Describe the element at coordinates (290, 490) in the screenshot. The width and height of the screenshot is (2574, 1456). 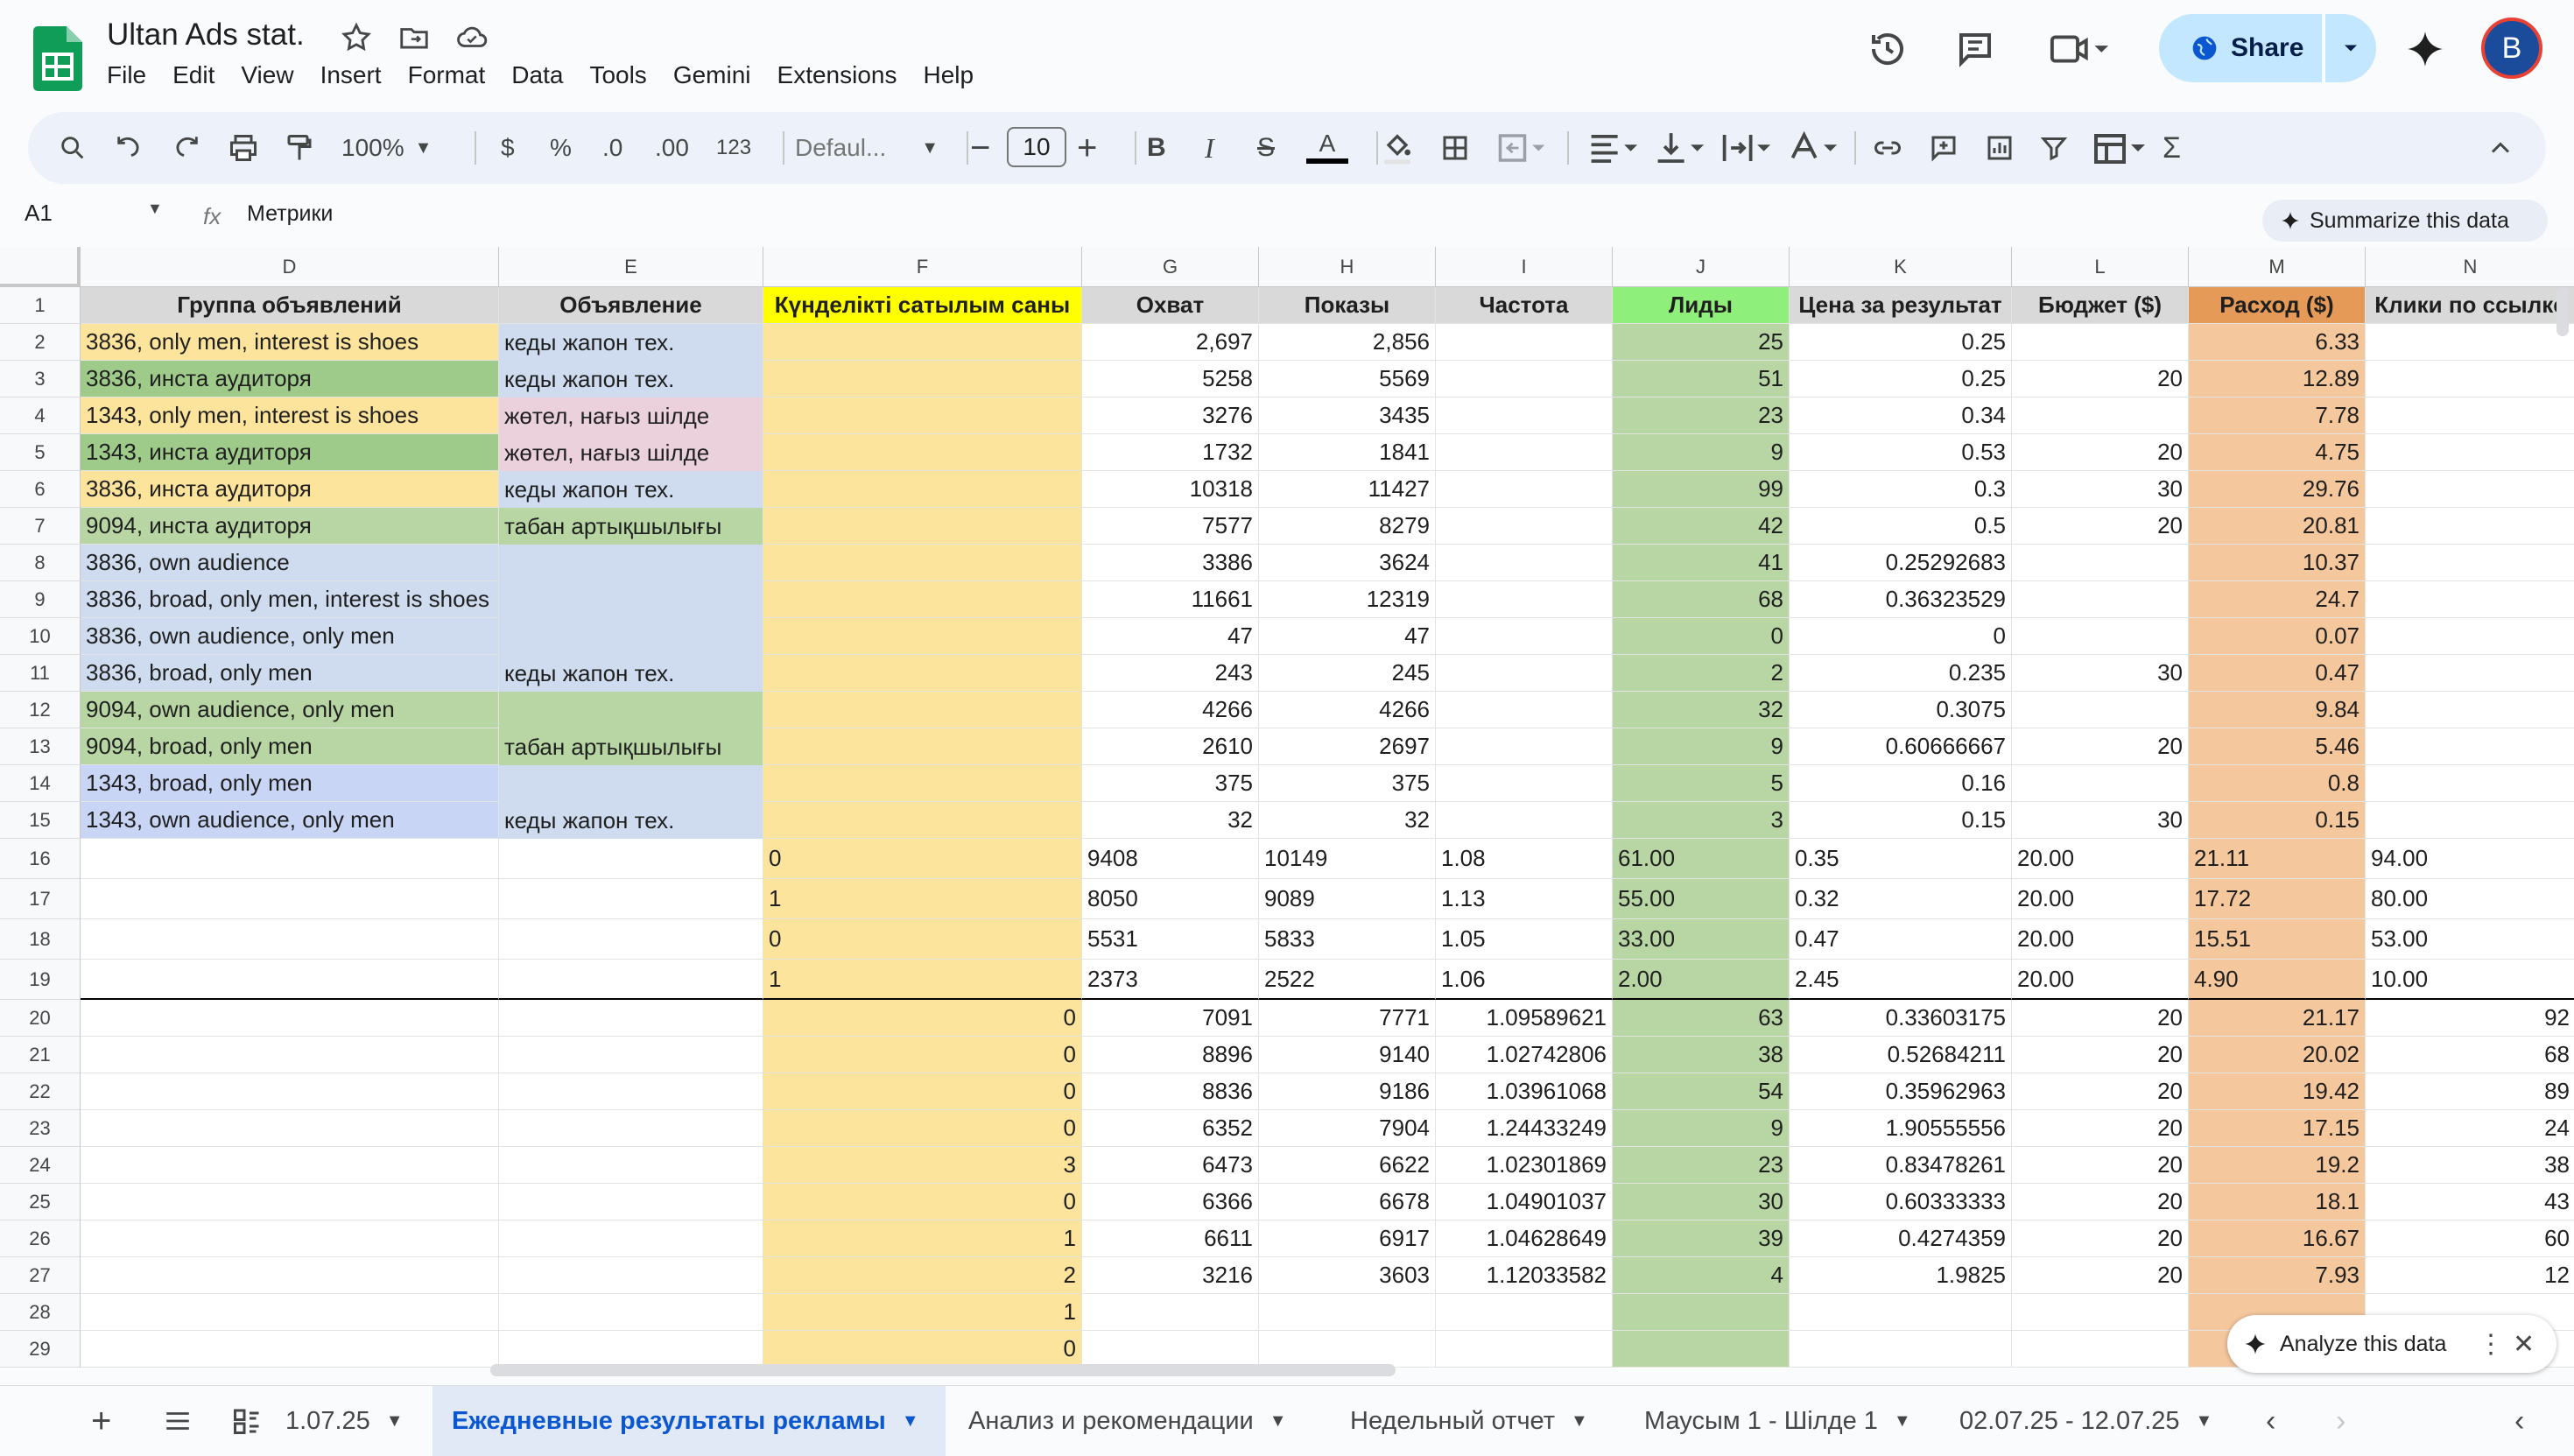
I see `cell-d: 3836, инста аудиторя` at that location.